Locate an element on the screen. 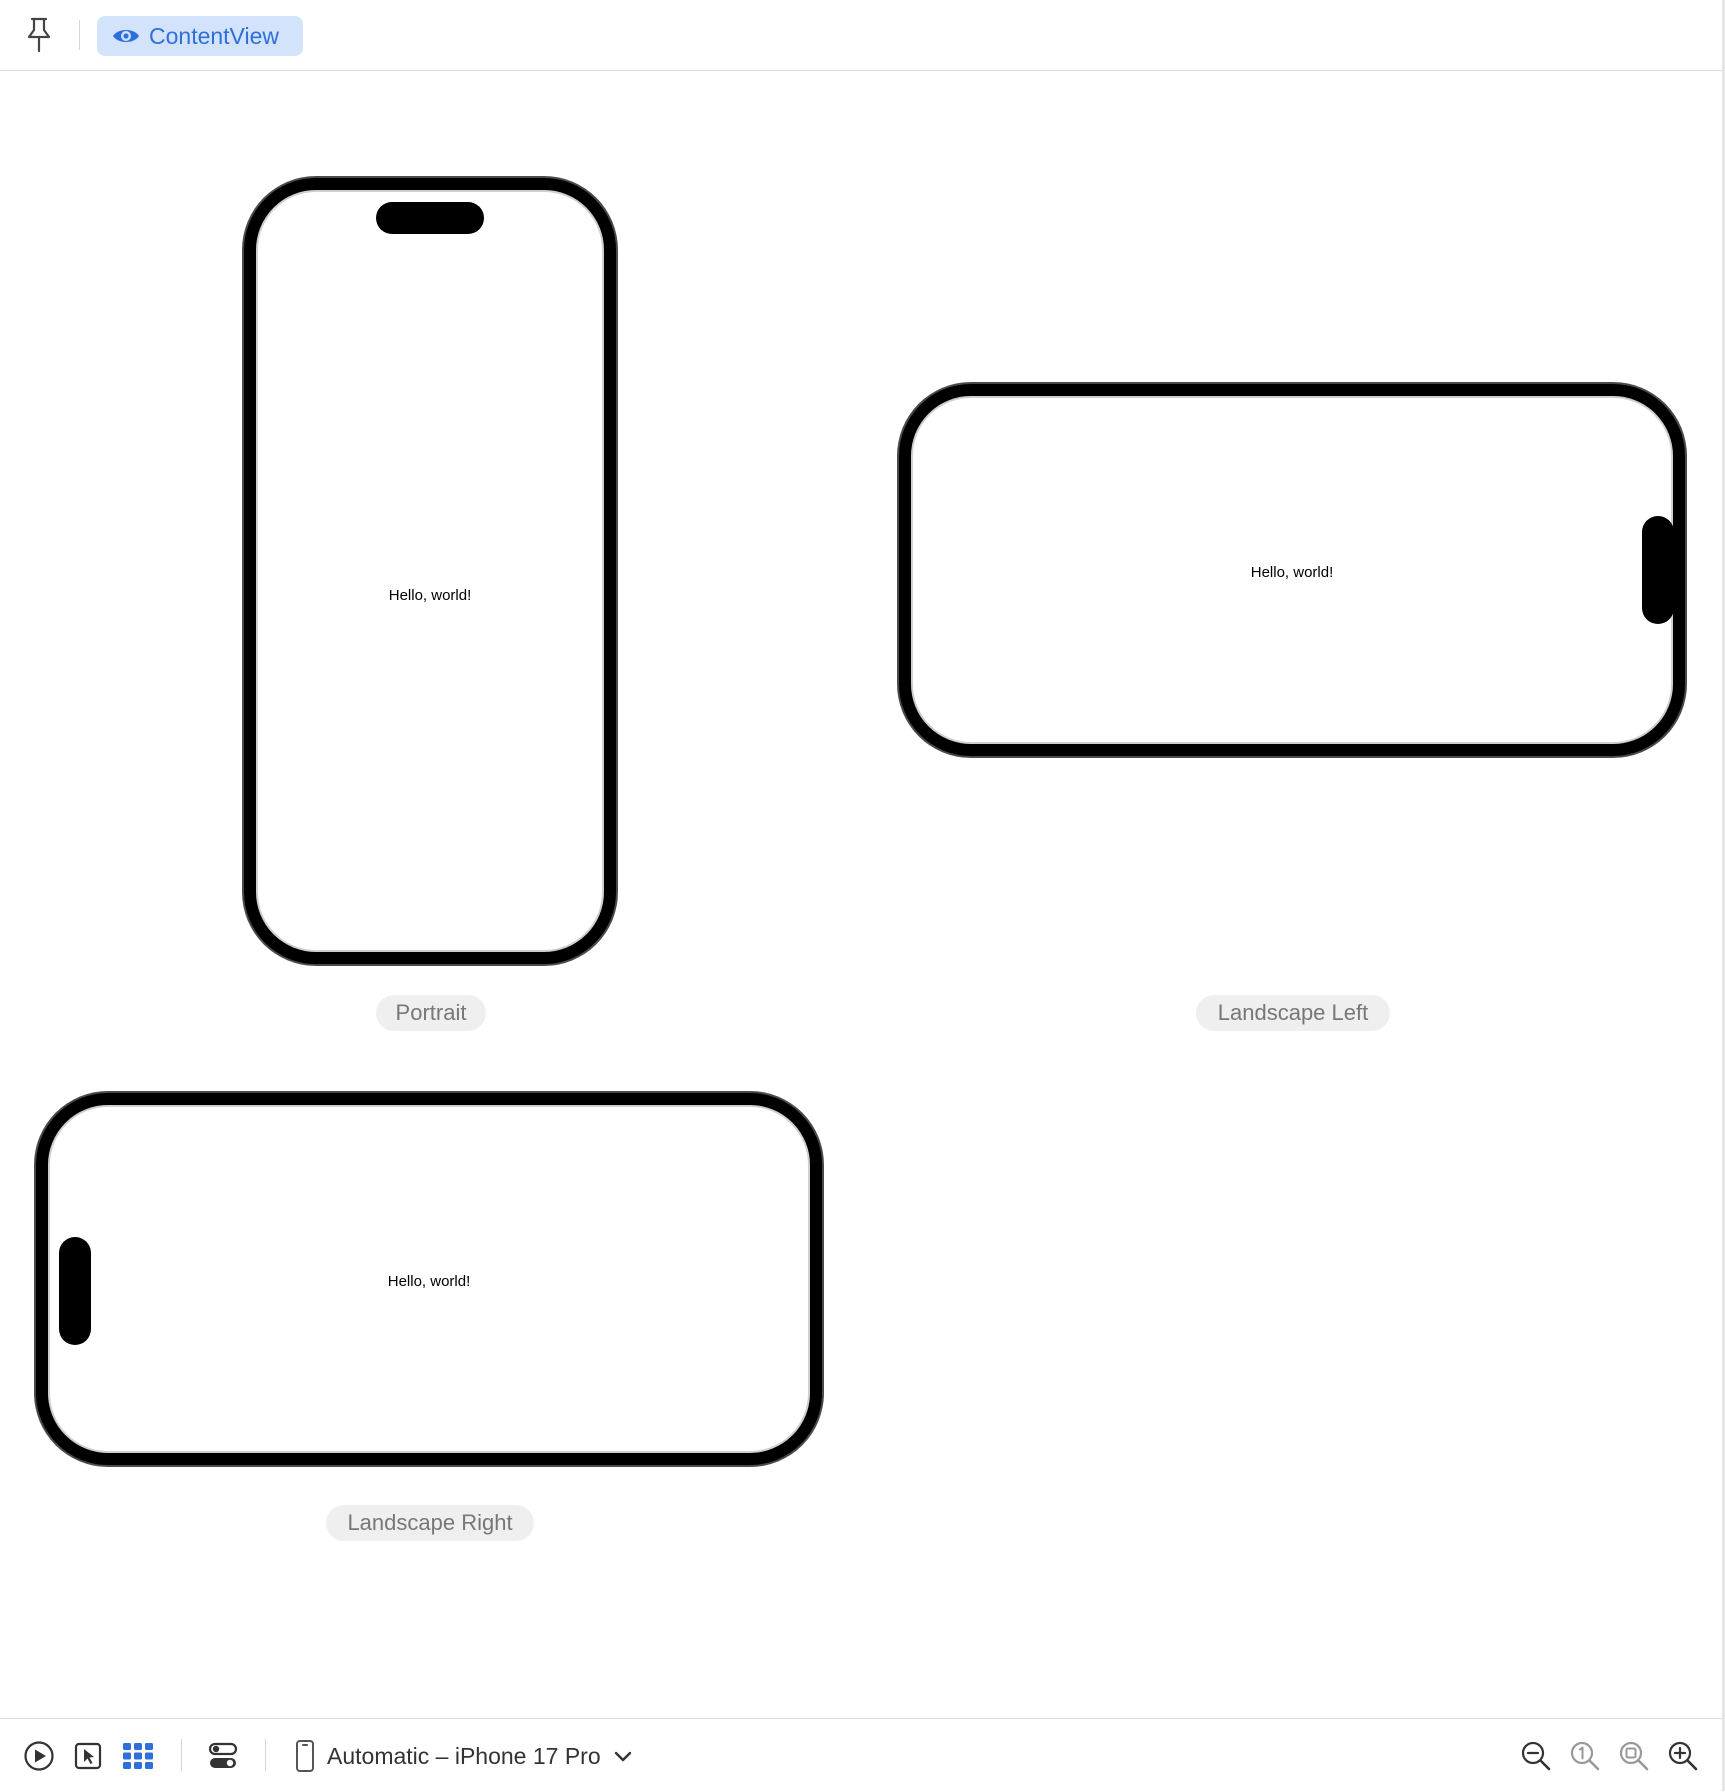  pin-icon is located at coordinates (39, 35).